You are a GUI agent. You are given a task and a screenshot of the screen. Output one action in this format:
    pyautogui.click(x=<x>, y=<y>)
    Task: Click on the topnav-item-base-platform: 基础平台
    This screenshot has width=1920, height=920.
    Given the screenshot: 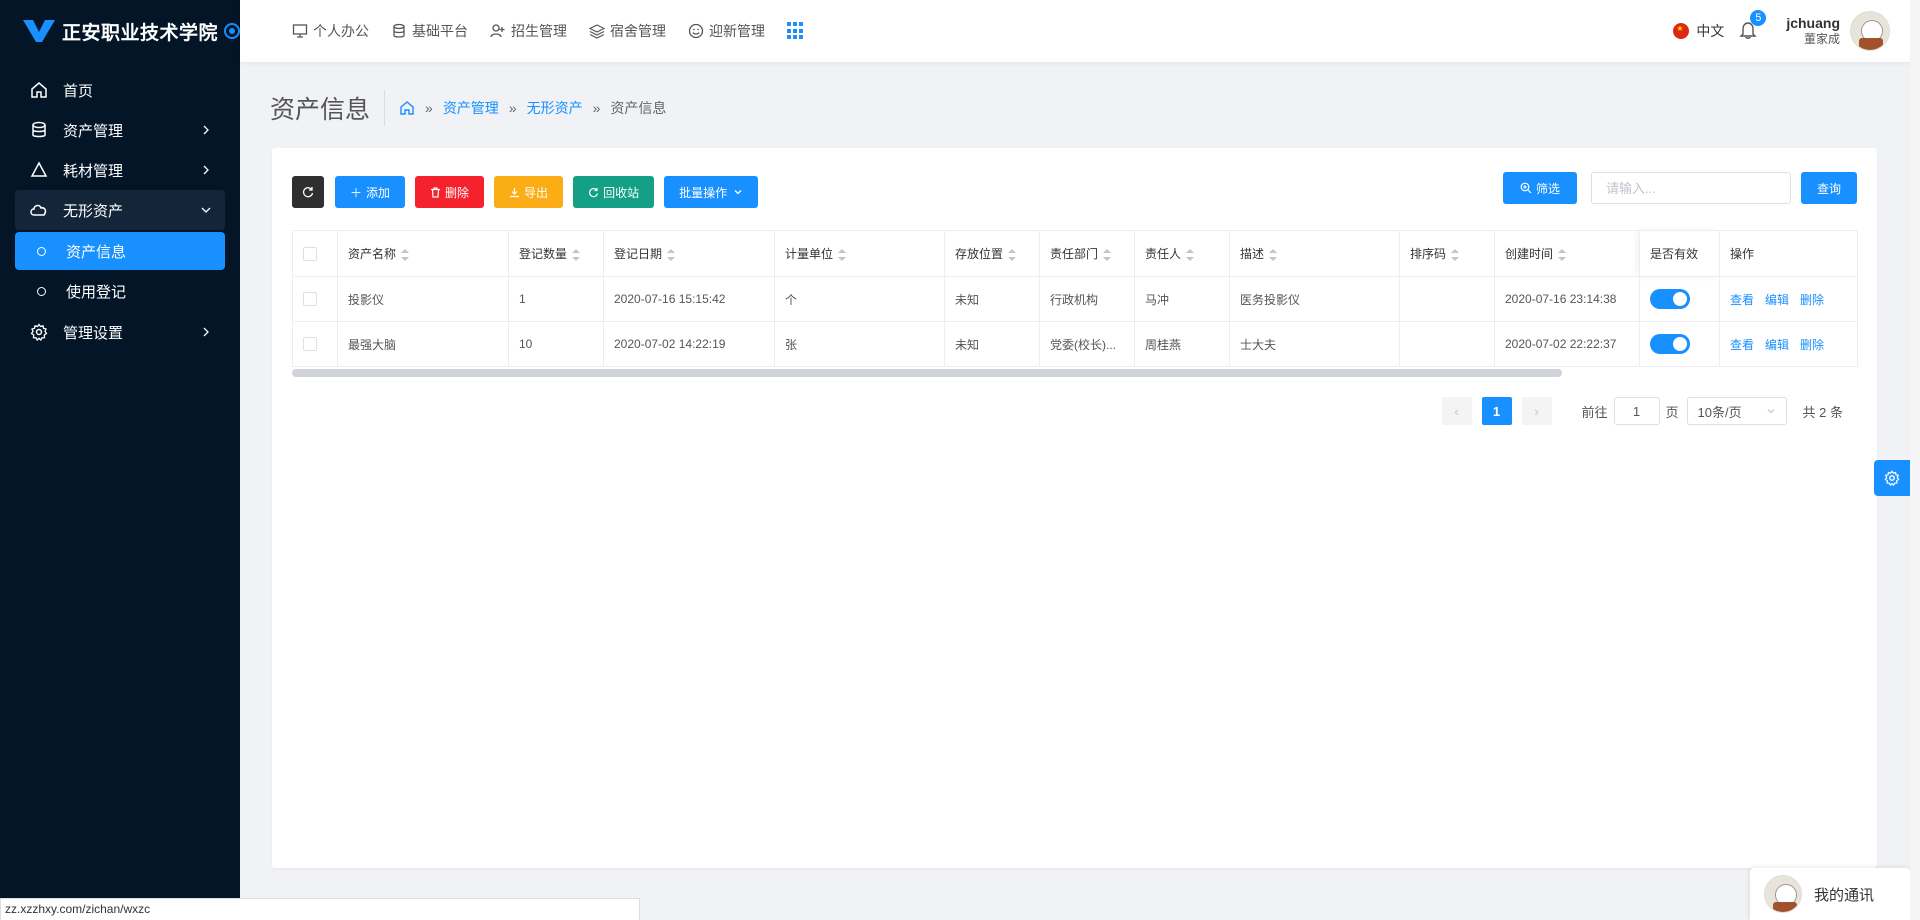 What is the action you would take?
    pyautogui.click(x=429, y=31)
    